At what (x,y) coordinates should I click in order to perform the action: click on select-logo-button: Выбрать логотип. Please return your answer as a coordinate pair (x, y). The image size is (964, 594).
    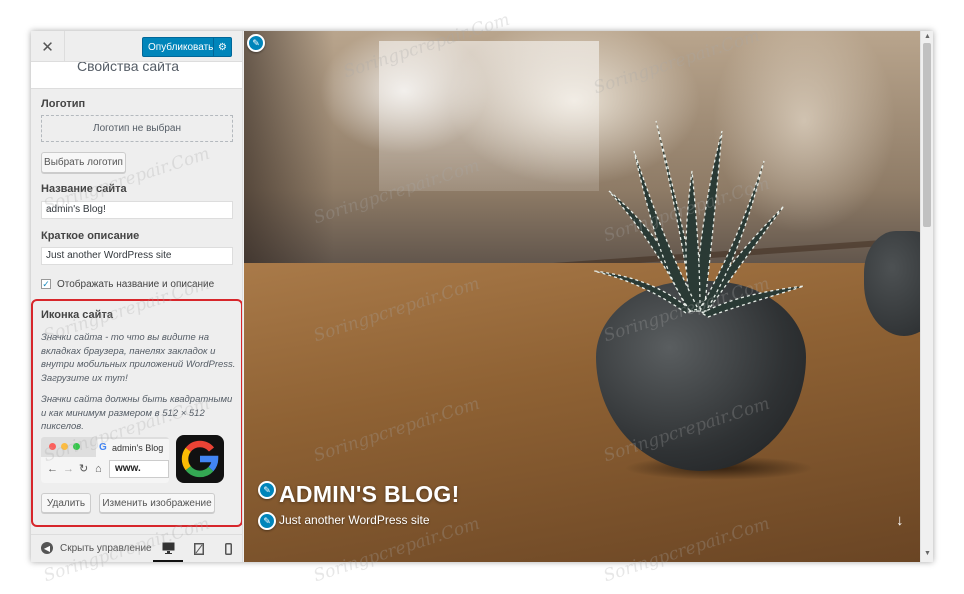
    Looking at the image, I should click on (83, 162).